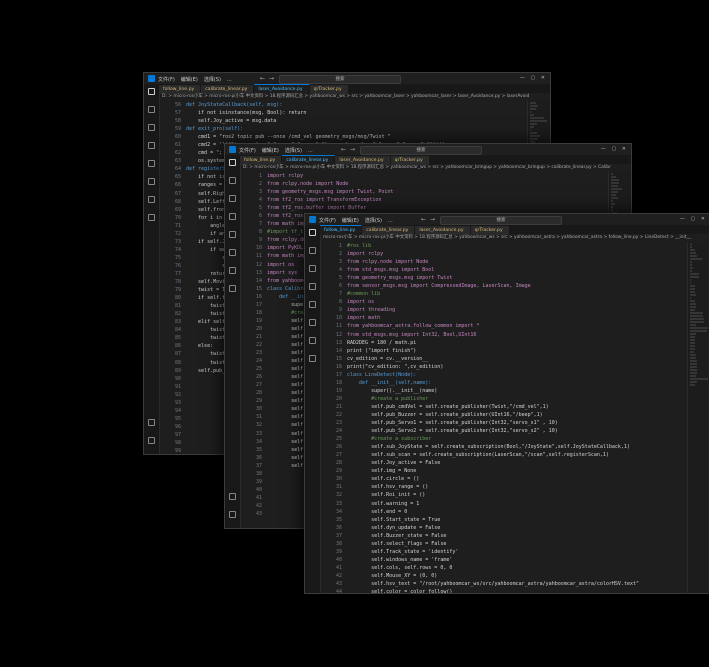 The width and height of the screenshot is (709, 667). I want to click on code-line: from tf2_ros import TransformException, so click(449, 200).